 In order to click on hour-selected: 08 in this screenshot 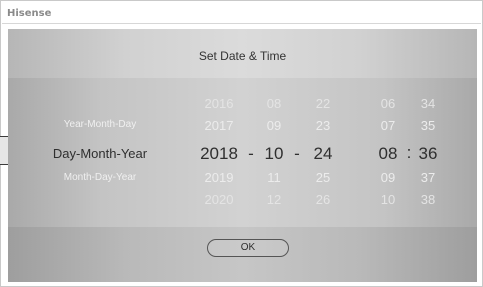, I will do `click(388, 154)`.